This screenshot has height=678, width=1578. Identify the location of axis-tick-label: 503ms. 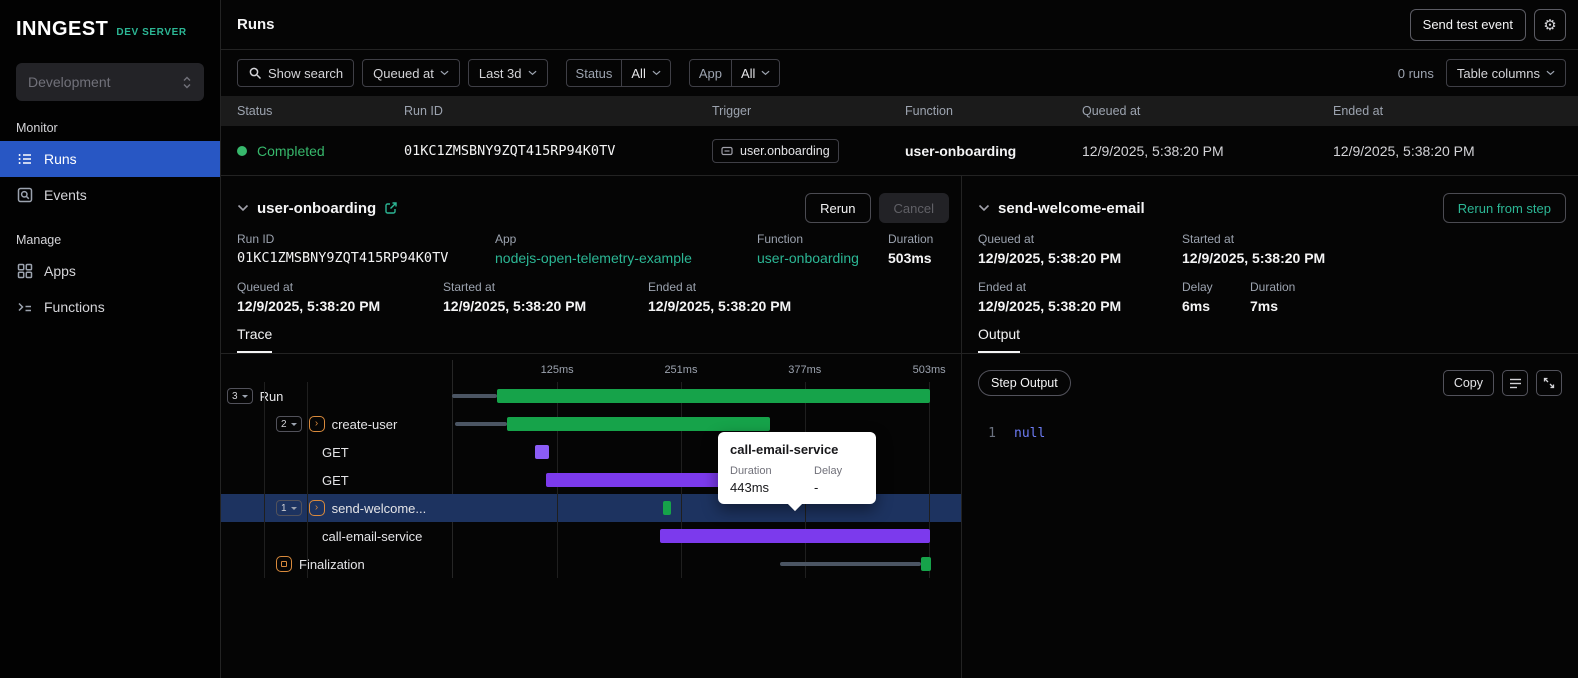
(929, 370).